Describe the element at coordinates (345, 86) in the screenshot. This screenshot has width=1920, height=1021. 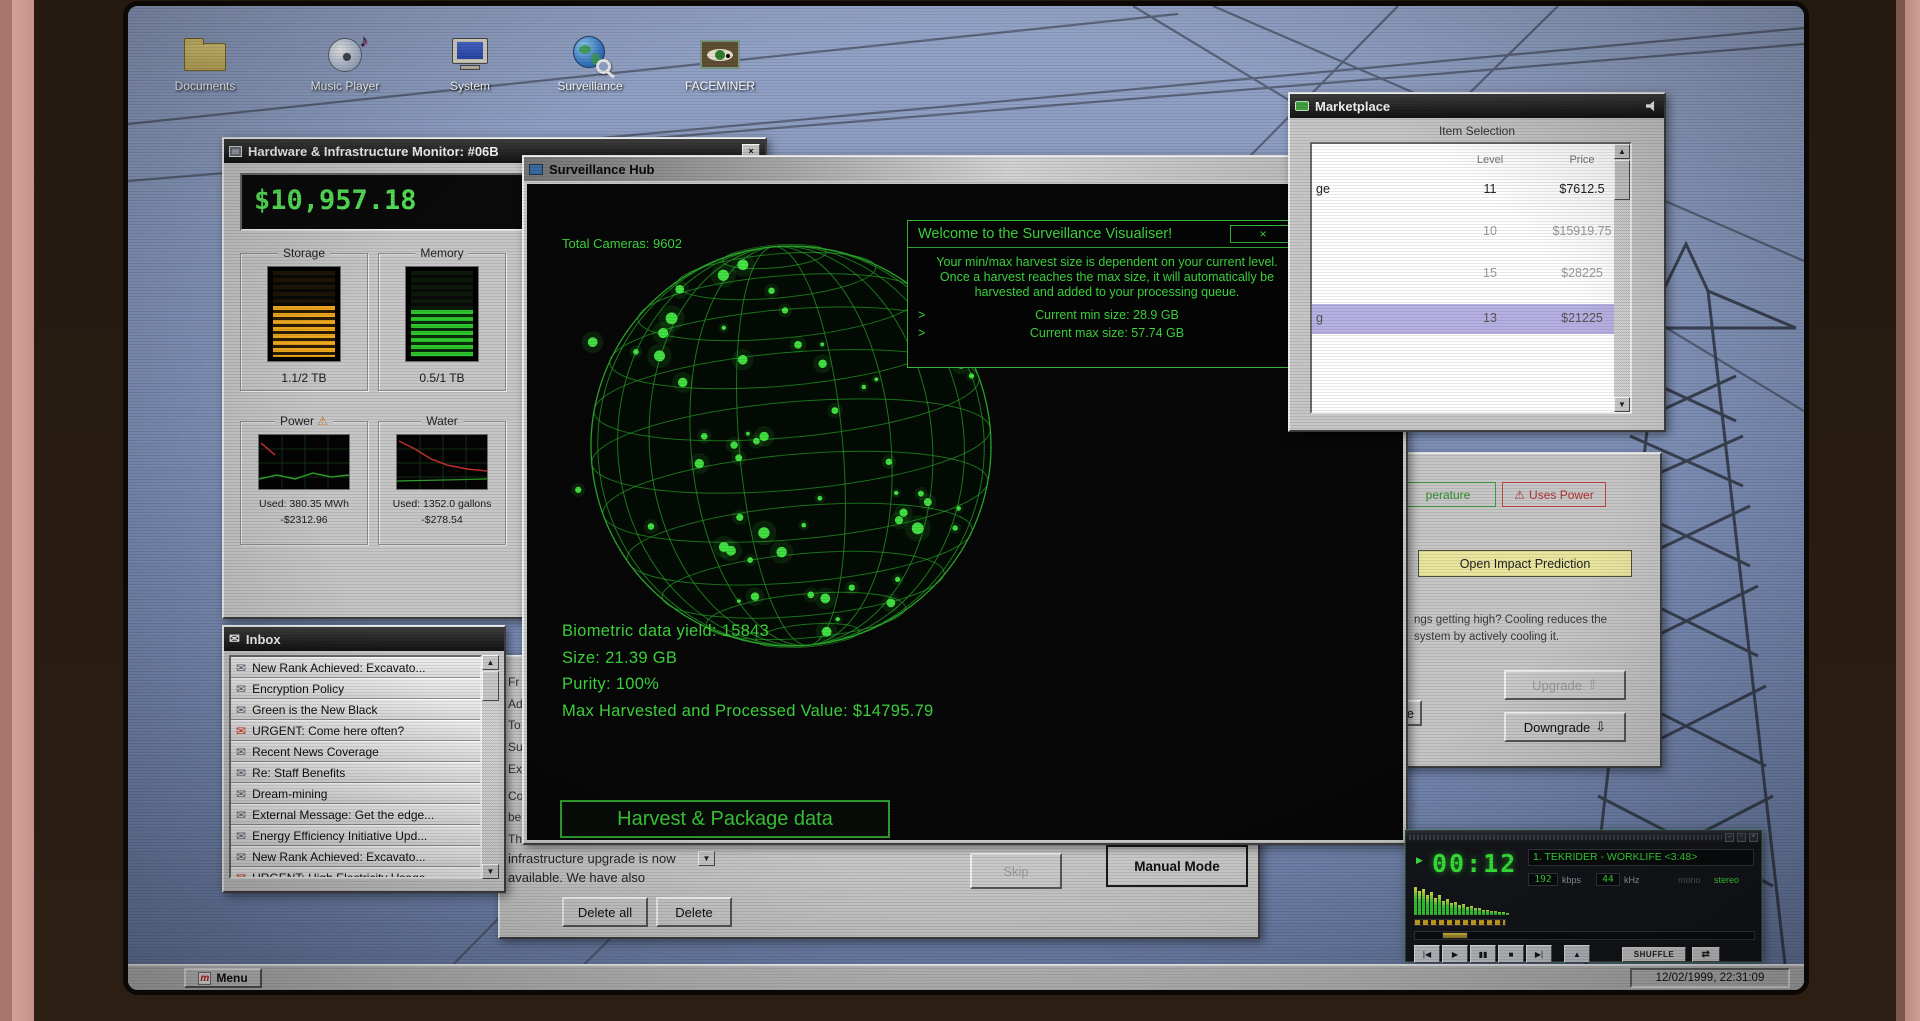
I see `icon-label: Music Player` at that location.